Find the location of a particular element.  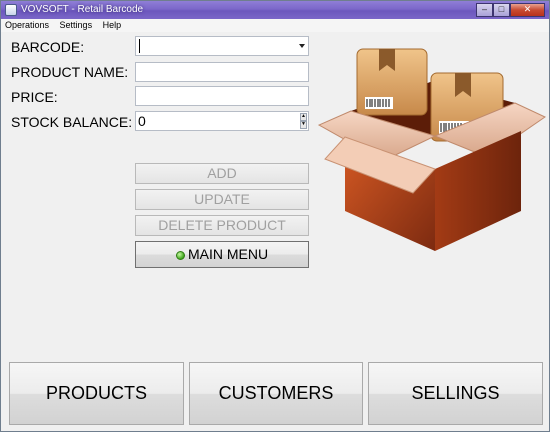

product-name-field is located at coordinates (222, 72).